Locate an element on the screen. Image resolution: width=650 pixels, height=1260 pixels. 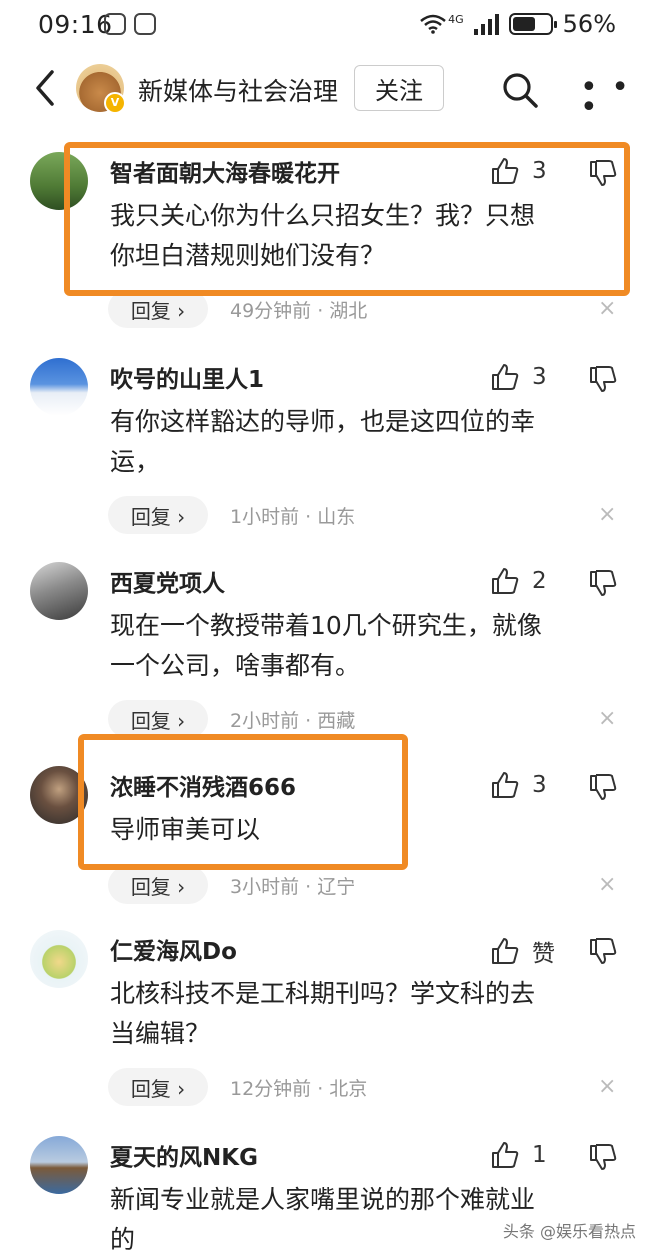
channel-name: 新媒体与社会治理 is located at coordinates (238, 90).